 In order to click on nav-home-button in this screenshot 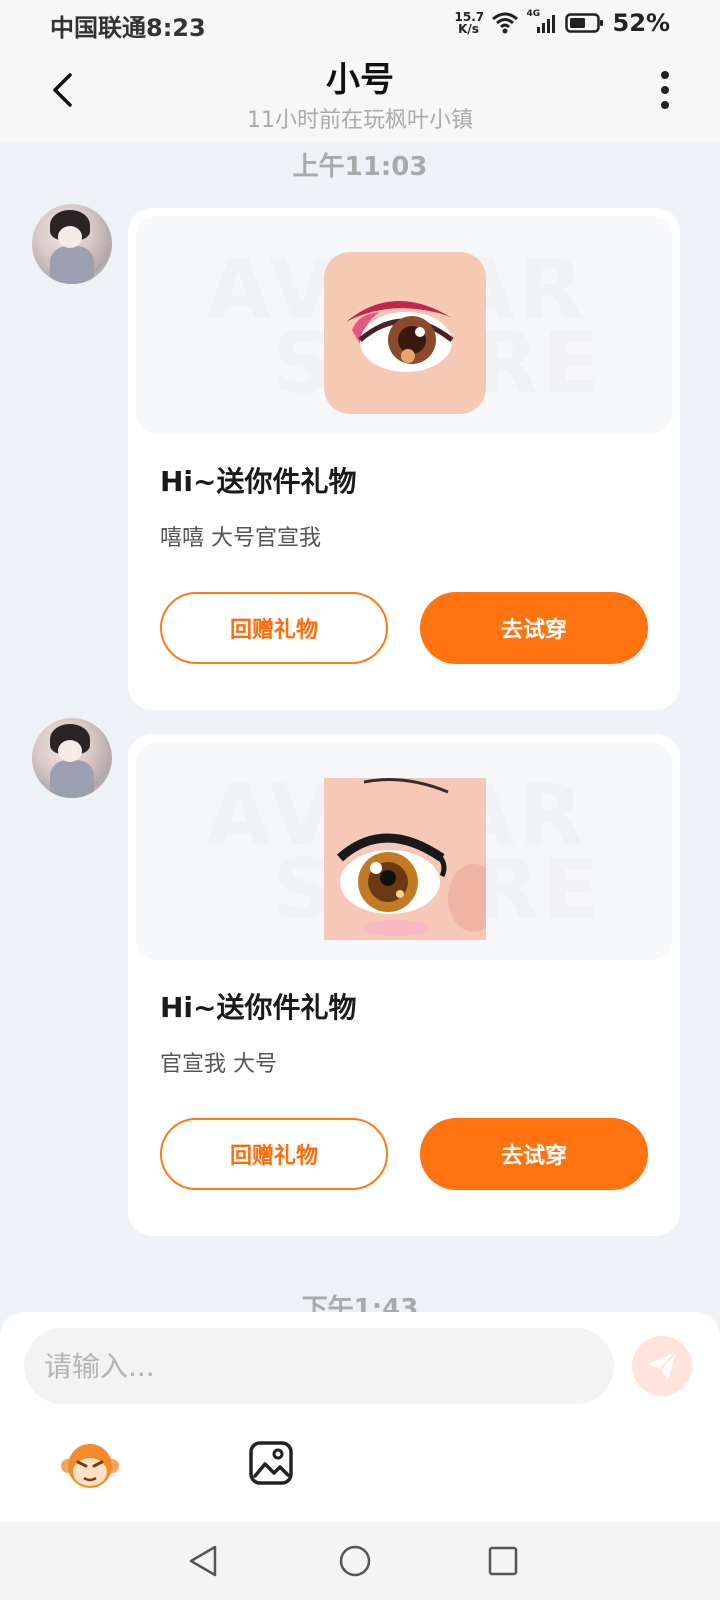, I will do `click(355, 1561)`.